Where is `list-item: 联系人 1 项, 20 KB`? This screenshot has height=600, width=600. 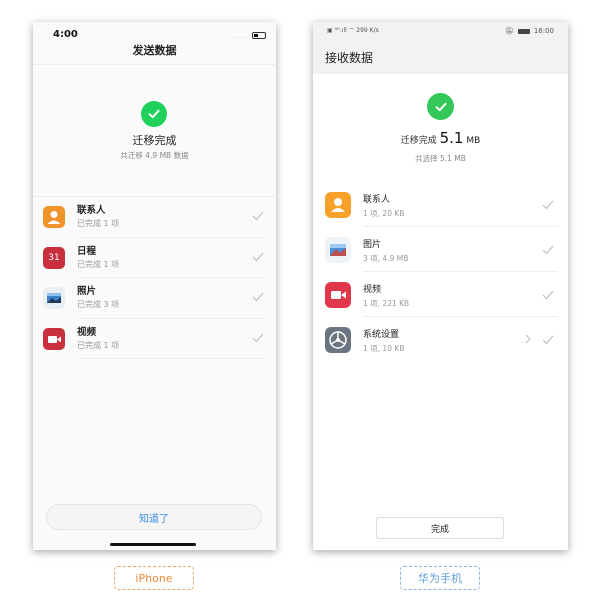
list-item: 联系人 1 项, 20 KB is located at coordinates (440, 204).